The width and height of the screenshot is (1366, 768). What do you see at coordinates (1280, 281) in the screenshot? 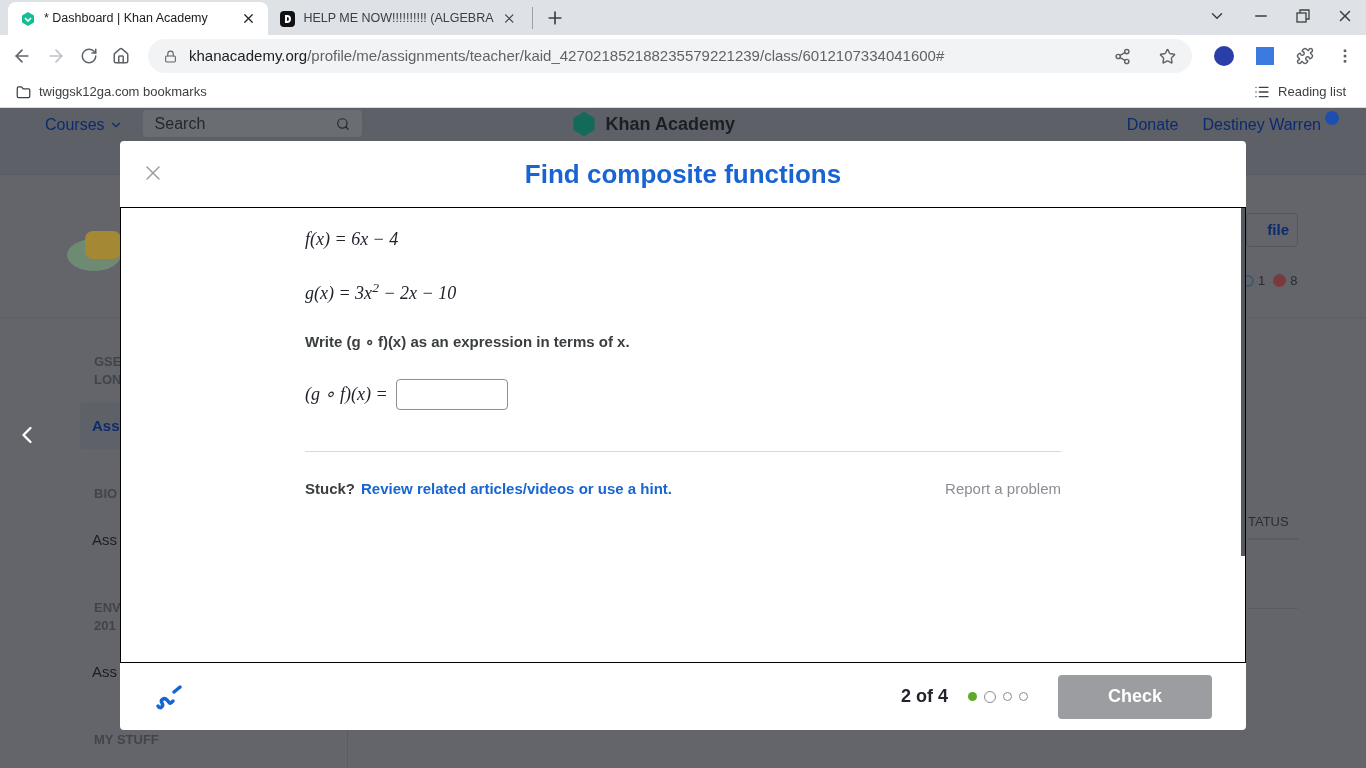
I see `badge-icon` at bounding box center [1280, 281].